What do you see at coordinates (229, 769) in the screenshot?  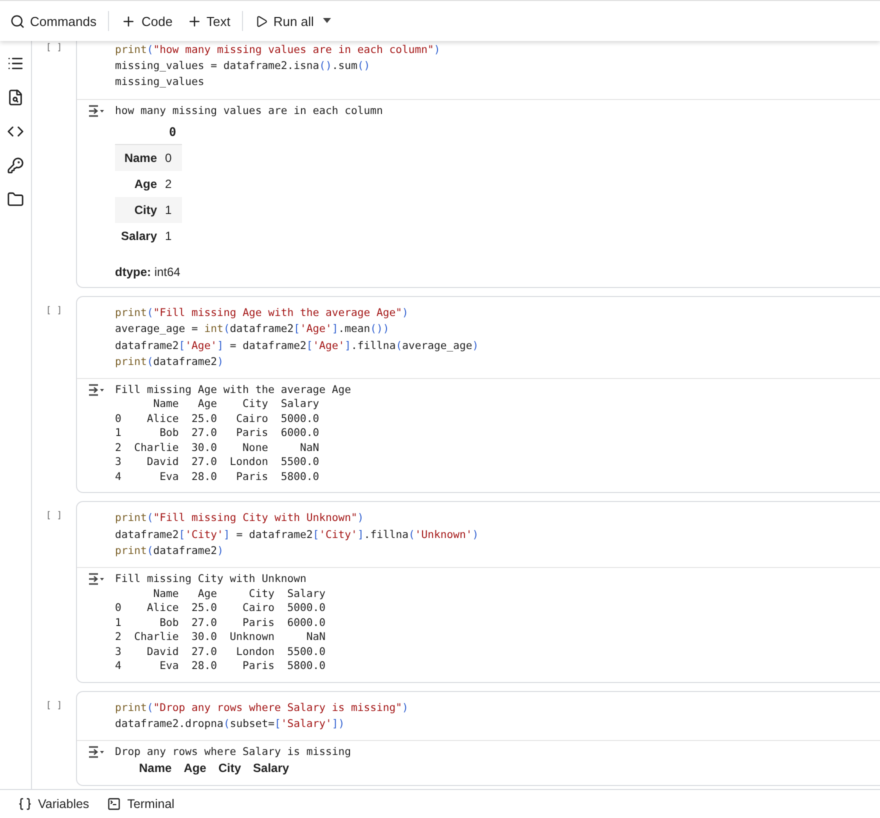 I see `column-header: City` at bounding box center [229, 769].